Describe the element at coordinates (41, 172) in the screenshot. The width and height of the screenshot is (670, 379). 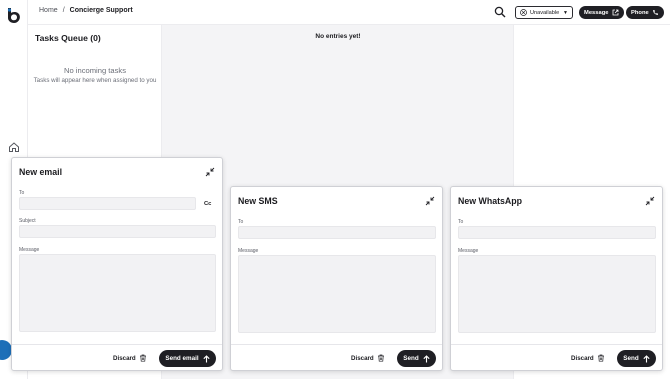
I see `composer-title: New email` at that location.